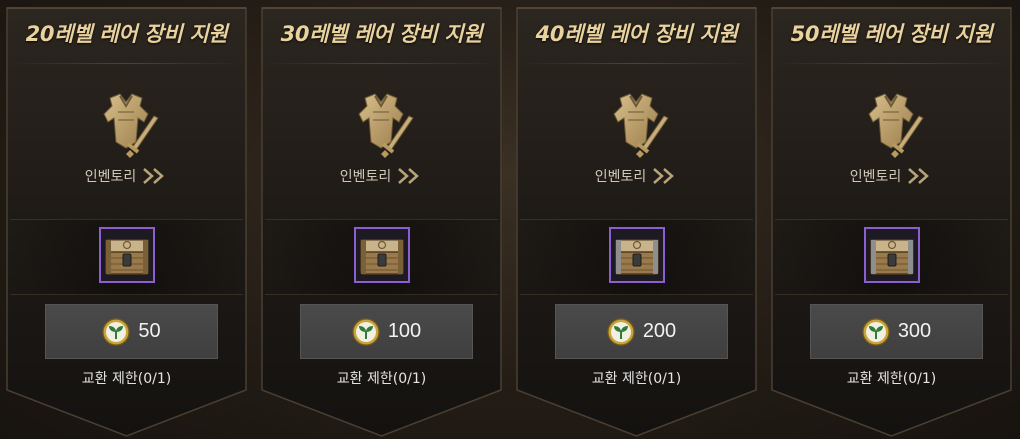  What do you see at coordinates (149, 331) in the screenshot?
I see `price-value: 50` at bounding box center [149, 331].